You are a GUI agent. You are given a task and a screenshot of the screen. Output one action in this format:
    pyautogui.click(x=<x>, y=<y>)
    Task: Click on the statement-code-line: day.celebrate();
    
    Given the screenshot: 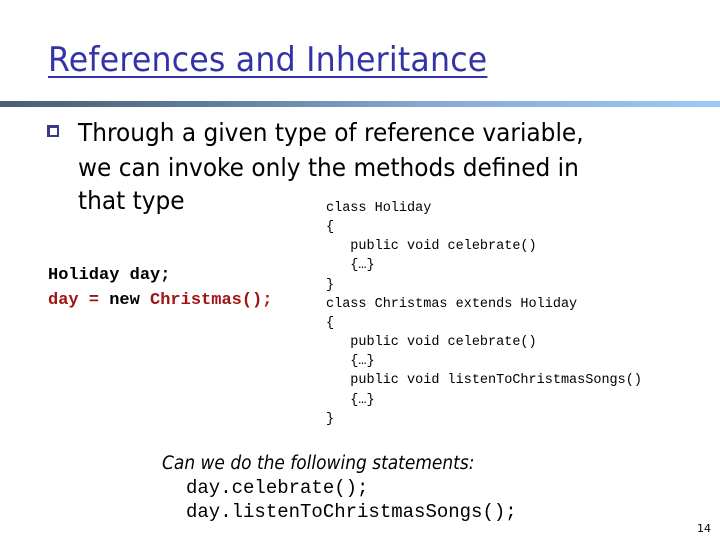 What is the action you would take?
    pyautogui.click(x=277, y=488)
    